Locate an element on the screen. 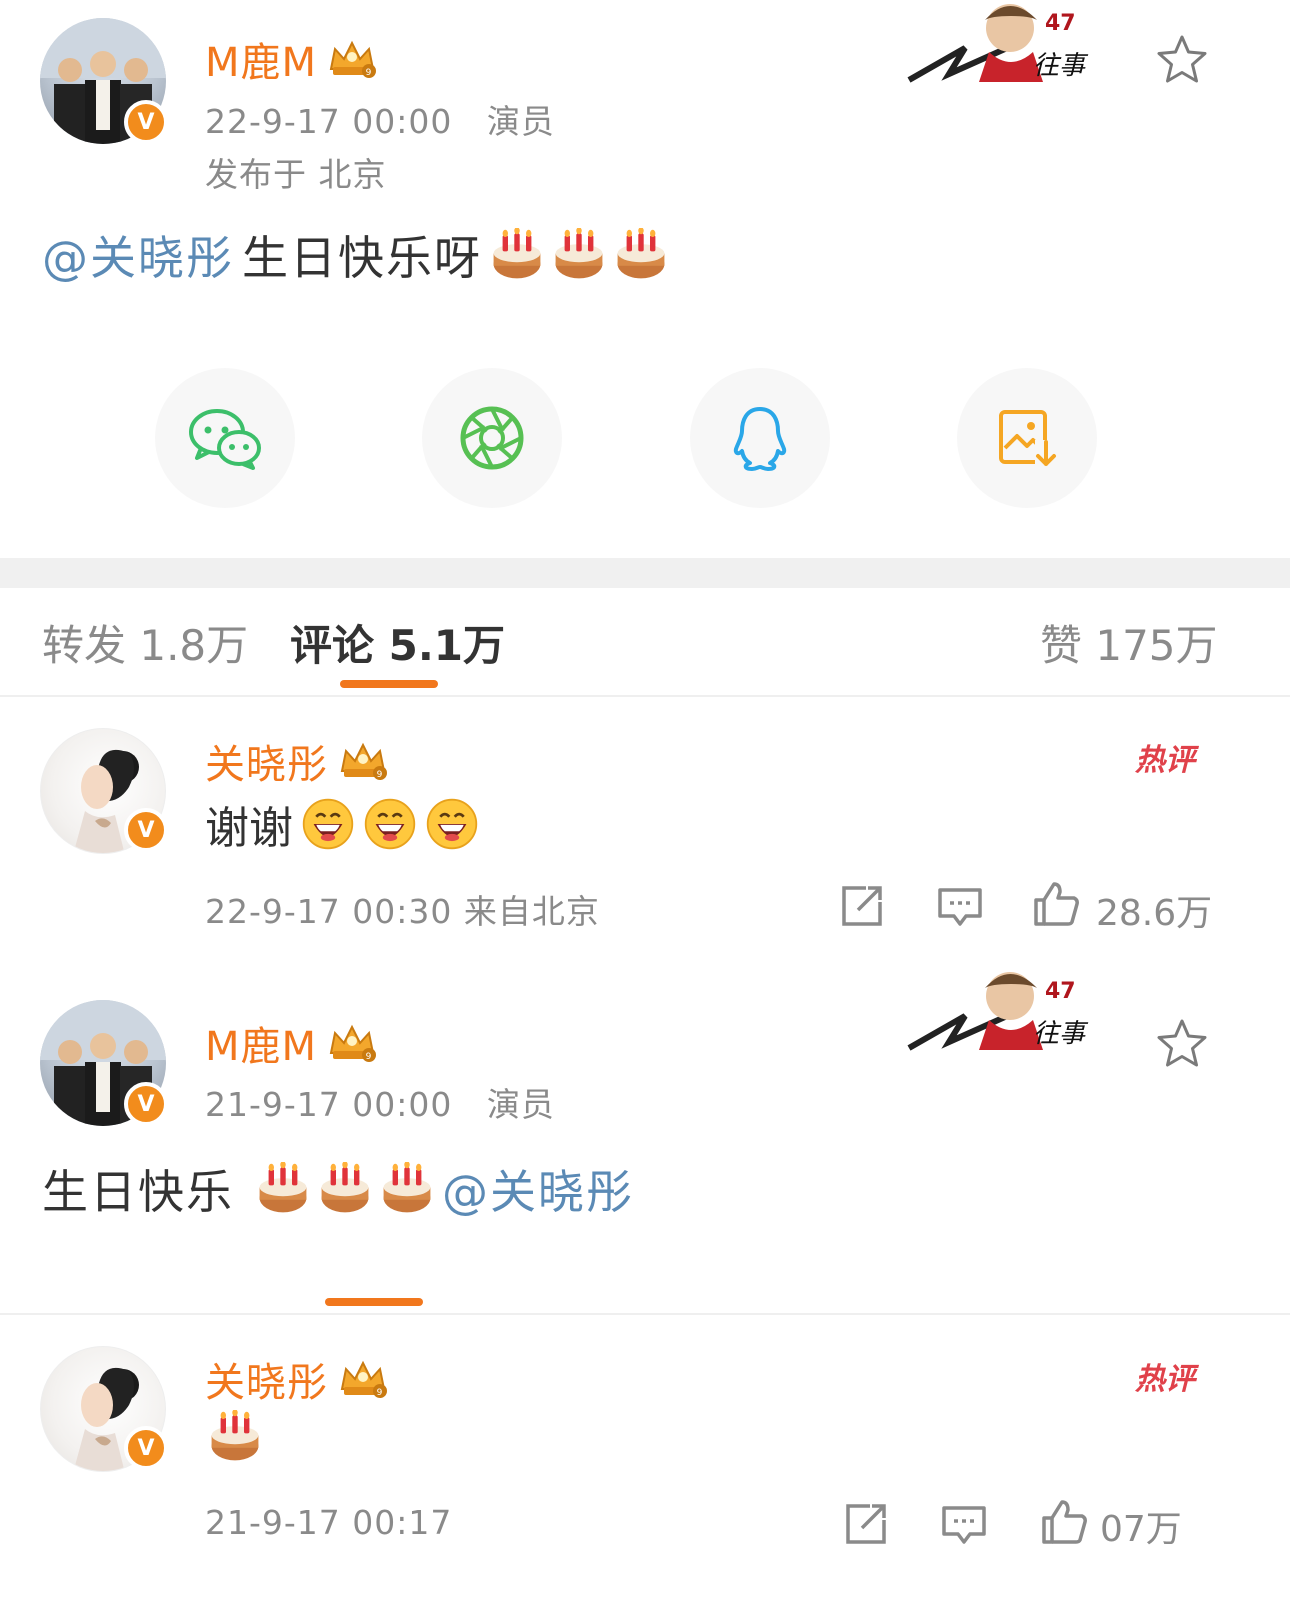 The width and height of the screenshot is (1290, 1620). save-image-icon is located at coordinates (1028, 439).